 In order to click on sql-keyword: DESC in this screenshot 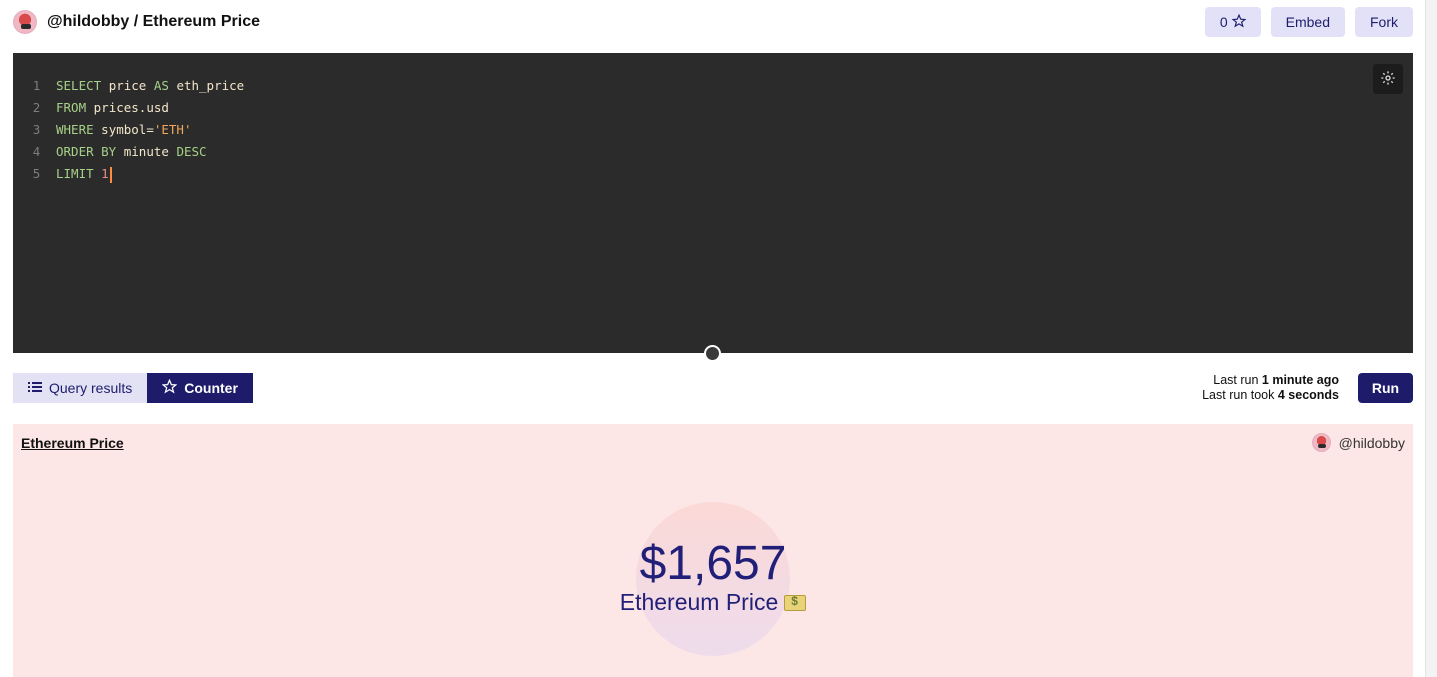, I will do `click(191, 151)`.